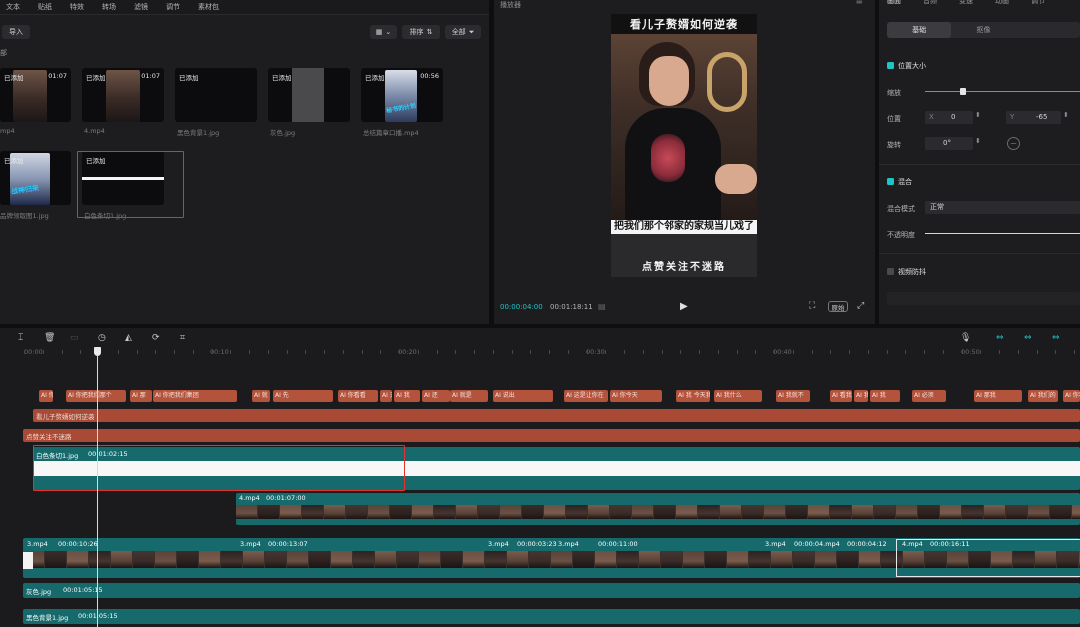  What do you see at coordinates (556, 415) in the screenshot?
I see `text-clip-title: 看儿子赘婿如何逆袭` at bounding box center [556, 415].